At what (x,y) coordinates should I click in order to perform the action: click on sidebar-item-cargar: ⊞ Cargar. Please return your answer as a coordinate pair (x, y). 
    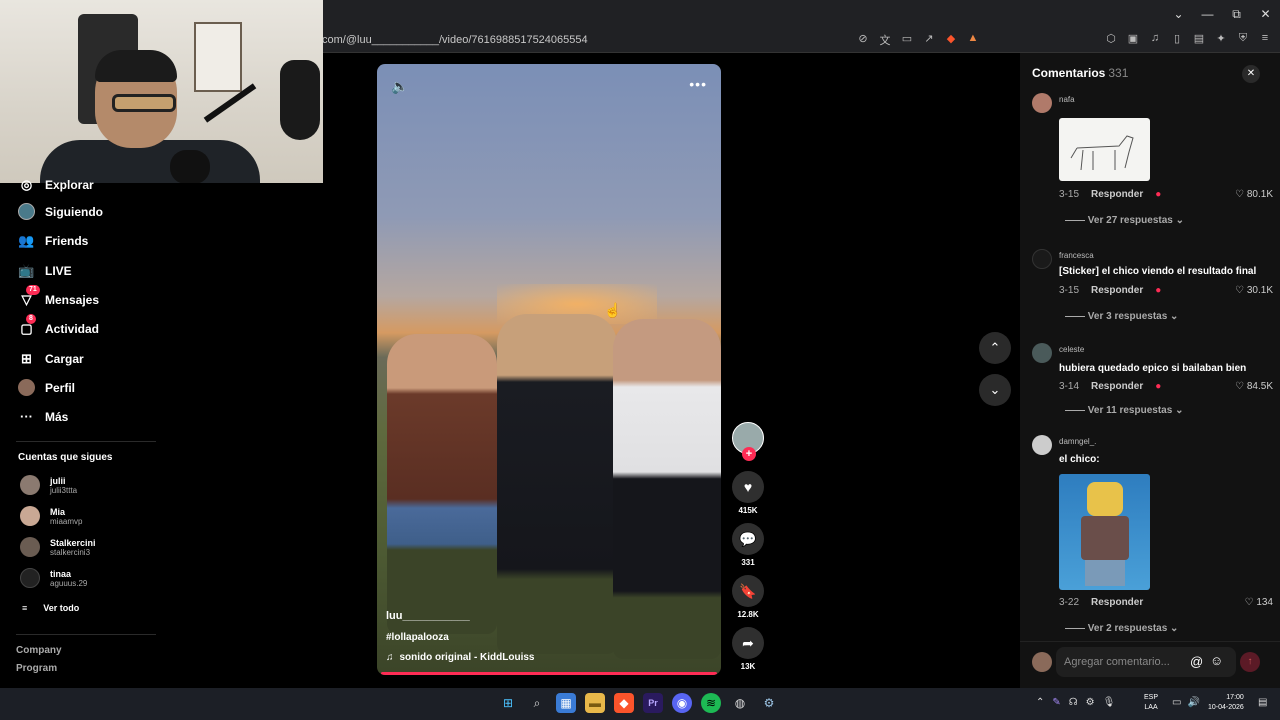
    Looking at the image, I should click on (51, 358).